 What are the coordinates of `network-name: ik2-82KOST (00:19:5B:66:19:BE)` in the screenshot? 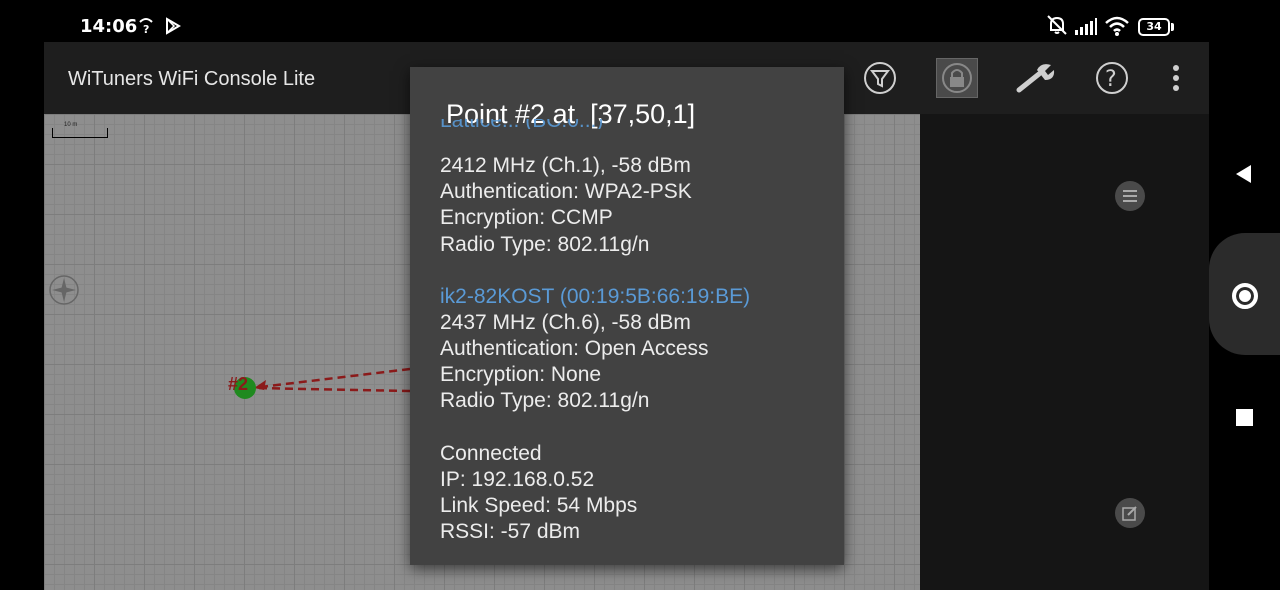 It's located at (595, 296).